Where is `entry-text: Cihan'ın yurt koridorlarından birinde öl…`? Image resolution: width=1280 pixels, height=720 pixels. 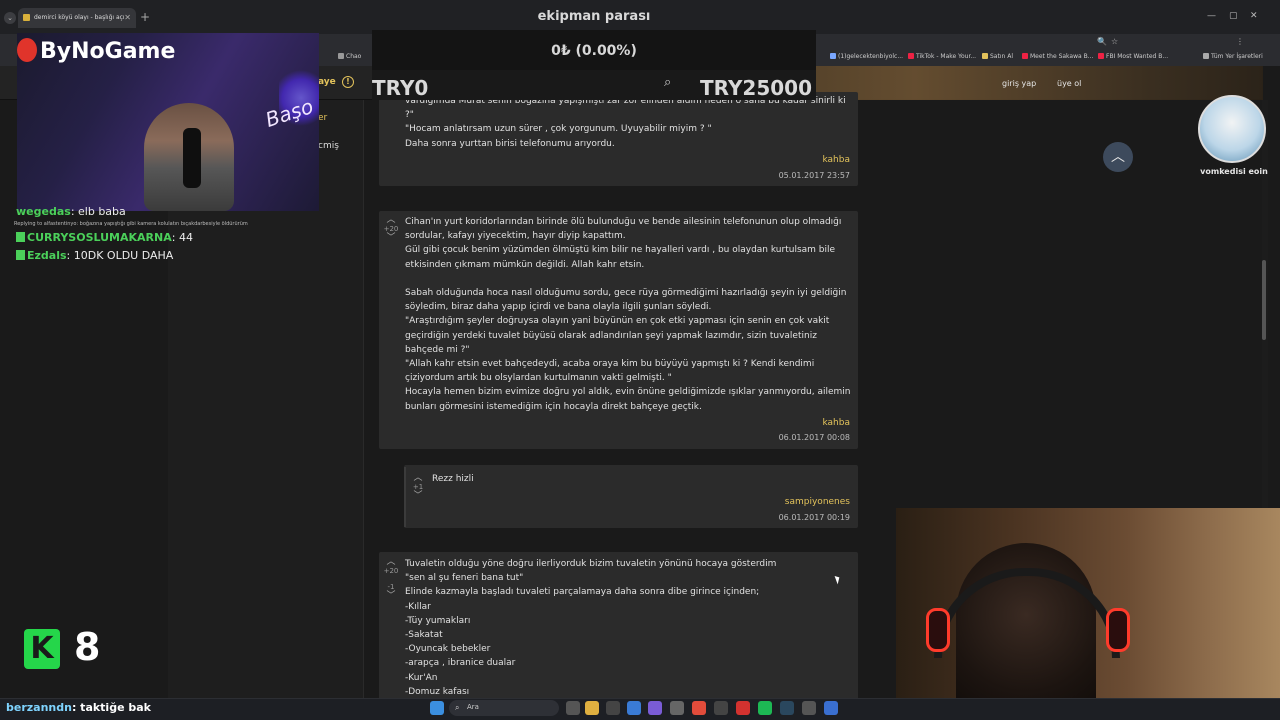 entry-text: Cihan'ın yurt koridorlarından birinde öl… is located at coordinates (628, 314).